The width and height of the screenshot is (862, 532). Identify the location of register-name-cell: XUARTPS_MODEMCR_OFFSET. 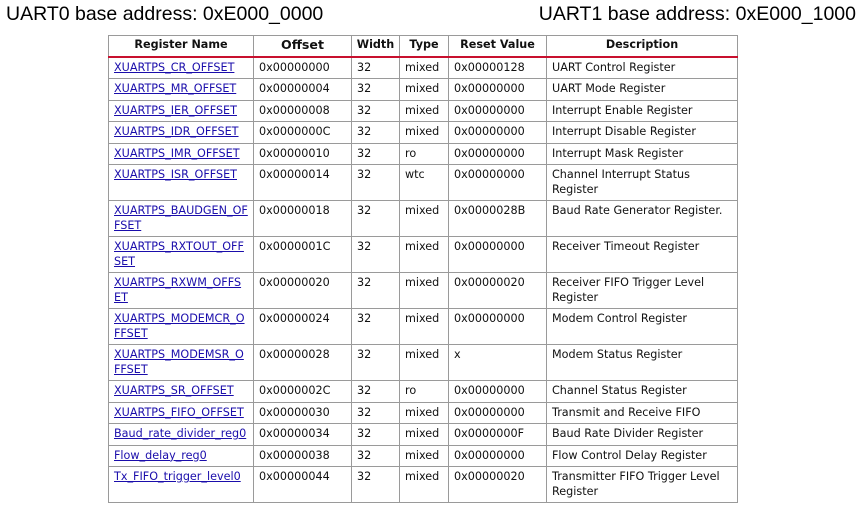
(181, 326).